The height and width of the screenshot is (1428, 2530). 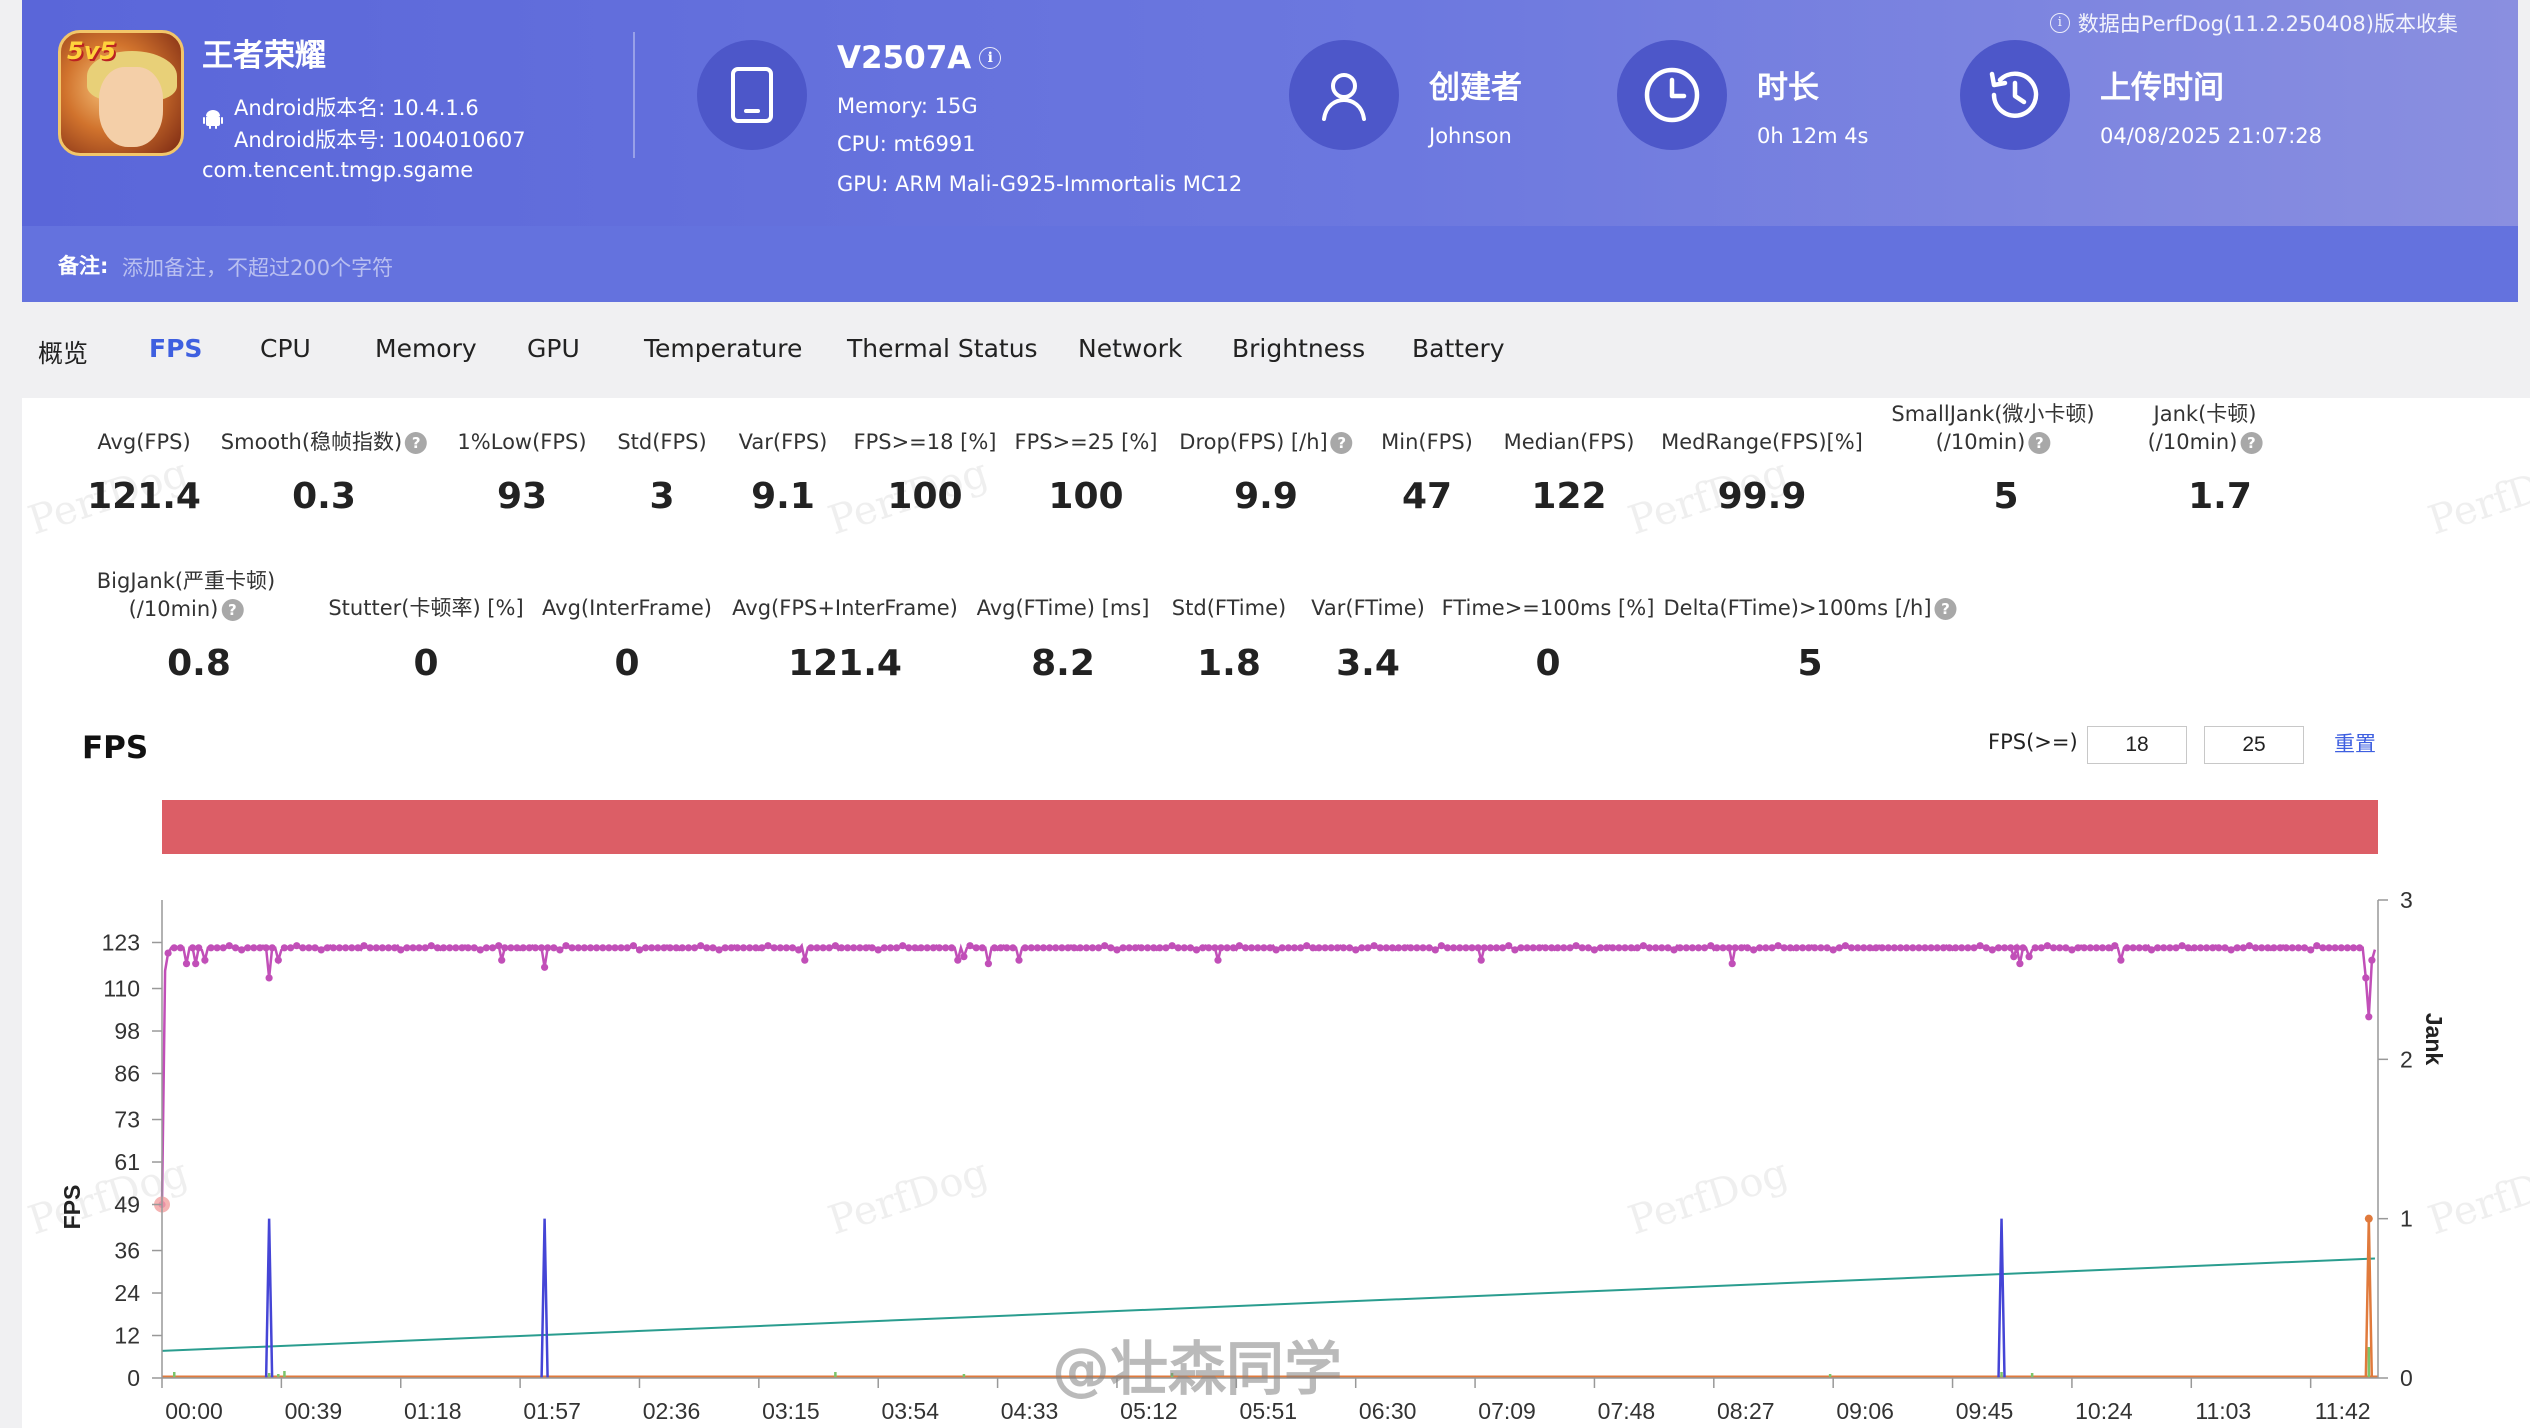 I want to click on y-tick-label: 12, so click(x=127, y=1336).